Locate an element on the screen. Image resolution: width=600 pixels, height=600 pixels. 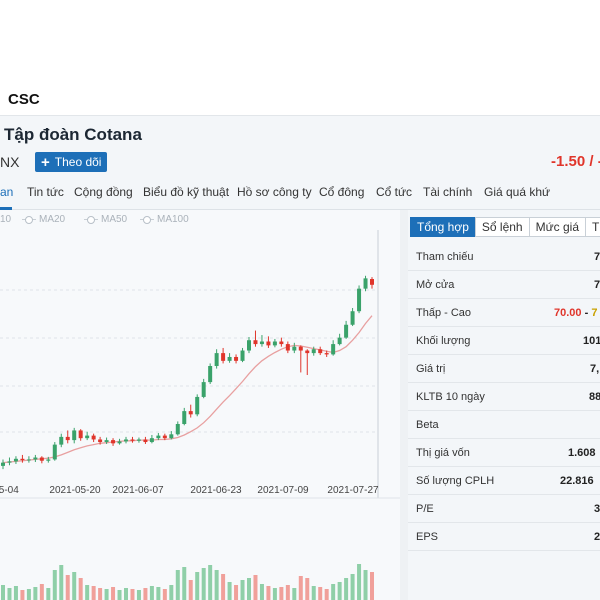
price-change: -1.50 / - is located at coordinates (575, 161).